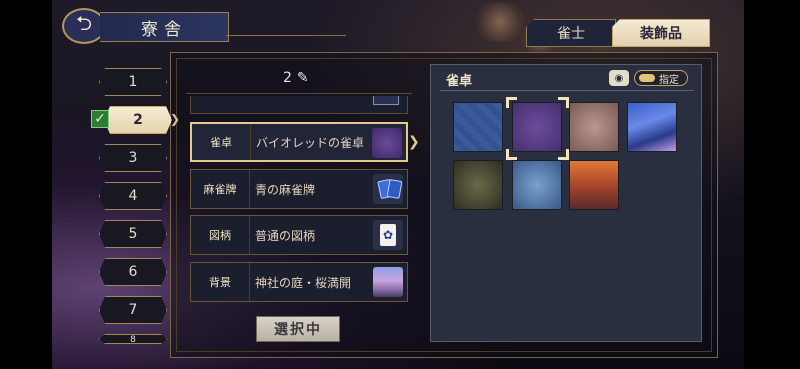 The width and height of the screenshot is (800, 369). Describe the element at coordinates (285, 235) in the screenshot. I see `item-name: 普通の図柄` at that location.